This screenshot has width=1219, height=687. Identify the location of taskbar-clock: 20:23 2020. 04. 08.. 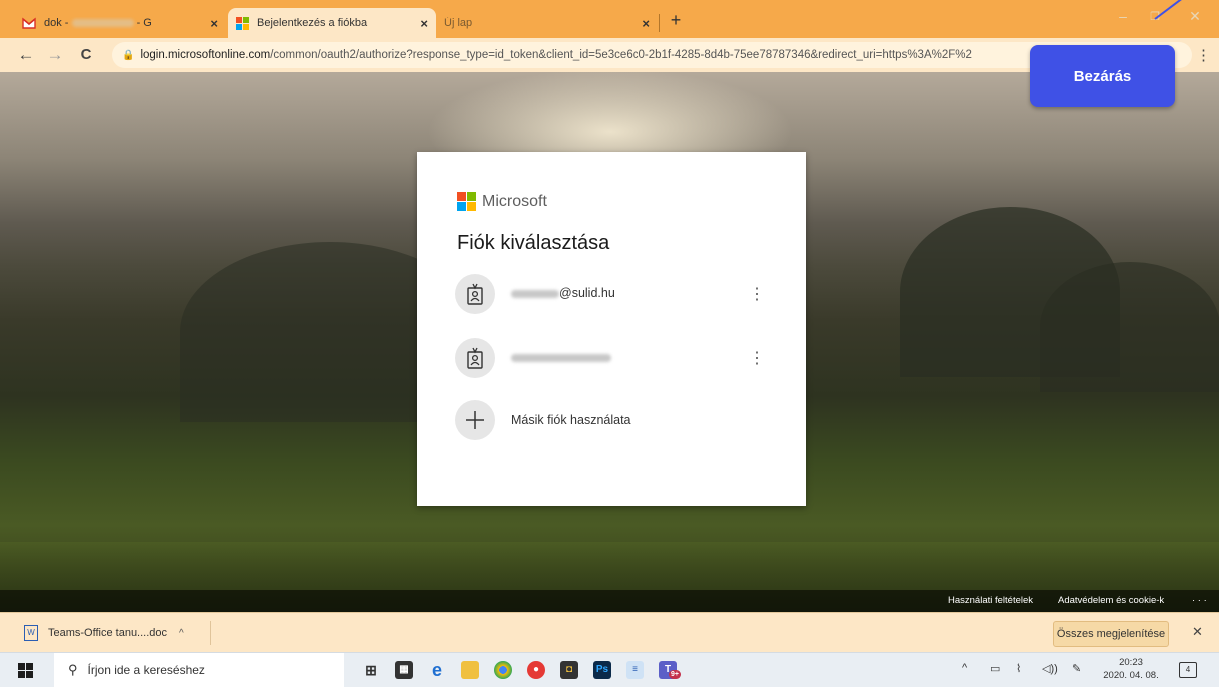
(1131, 669).